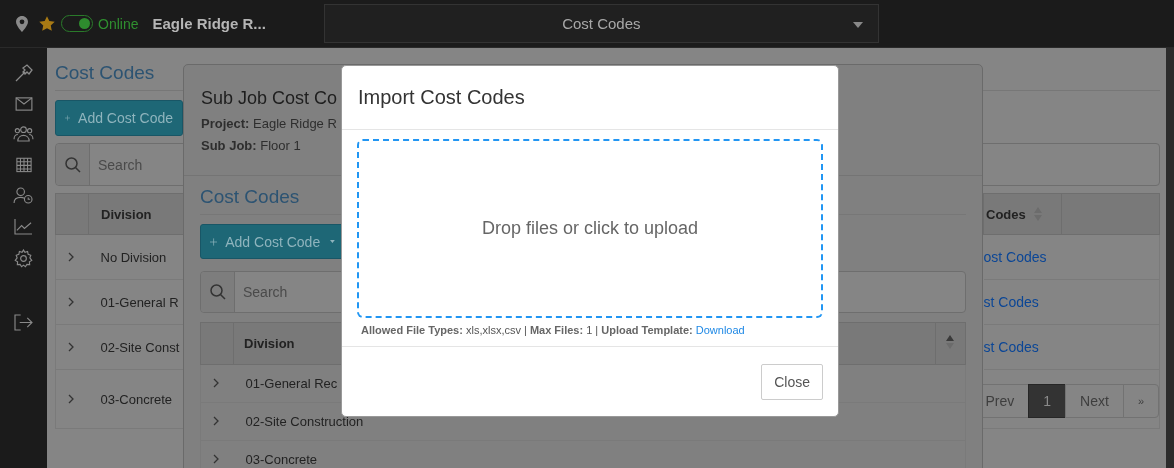  What do you see at coordinates (23, 73) in the screenshot?
I see `hammer-icon` at bounding box center [23, 73].